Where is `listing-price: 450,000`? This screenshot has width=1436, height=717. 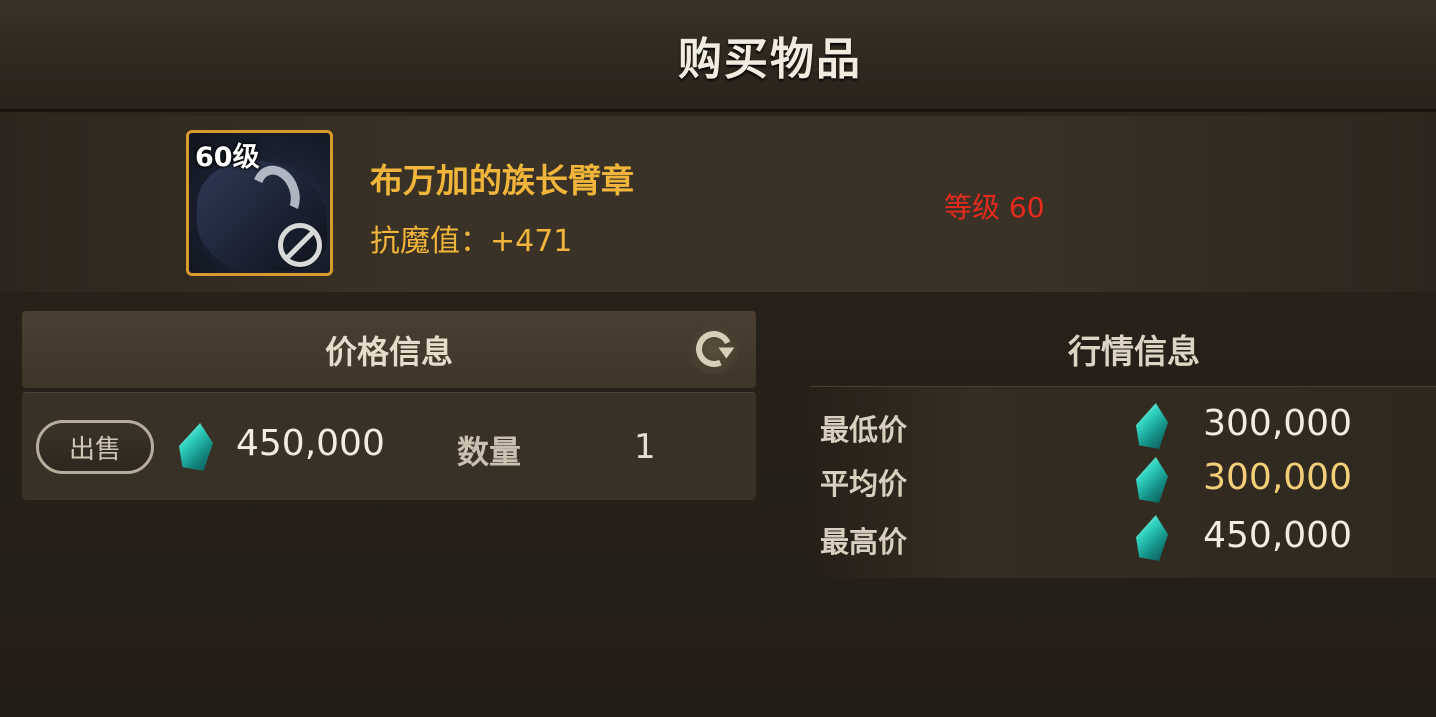
listing-price: 450,000 is located at coordinates (310, 443).